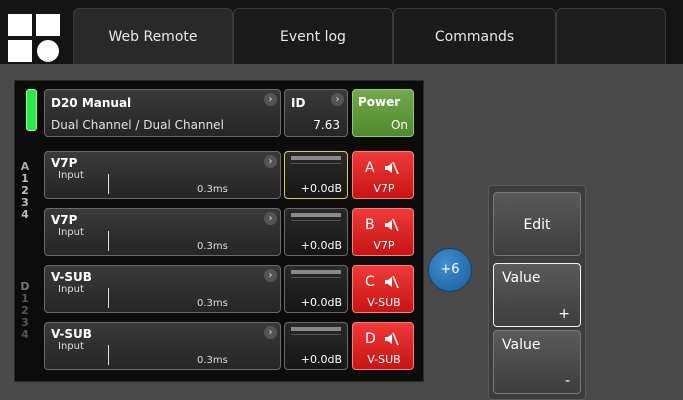  What do you see at coordinates (383, 232) in the screenshot?
I see `mute-button: B V7P` at bounding box center [383, 232].